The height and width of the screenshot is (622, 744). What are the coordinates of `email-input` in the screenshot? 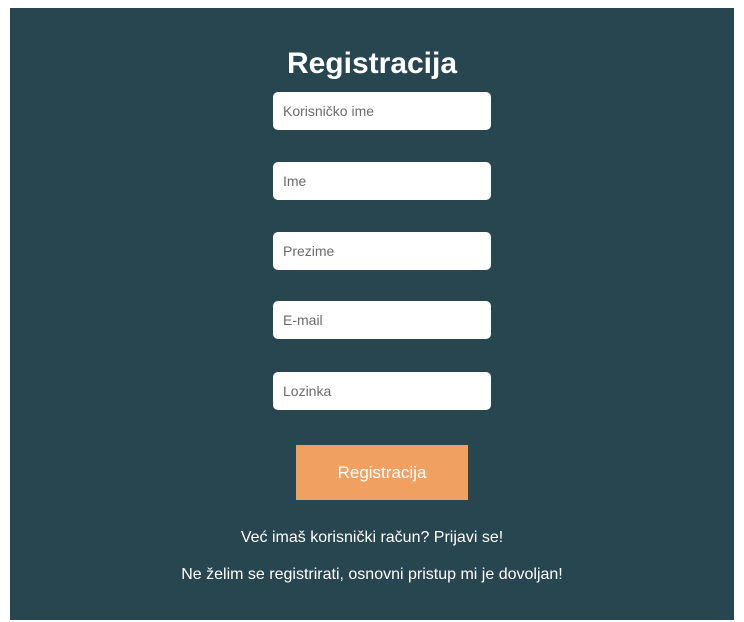 It's located at (382, 320).